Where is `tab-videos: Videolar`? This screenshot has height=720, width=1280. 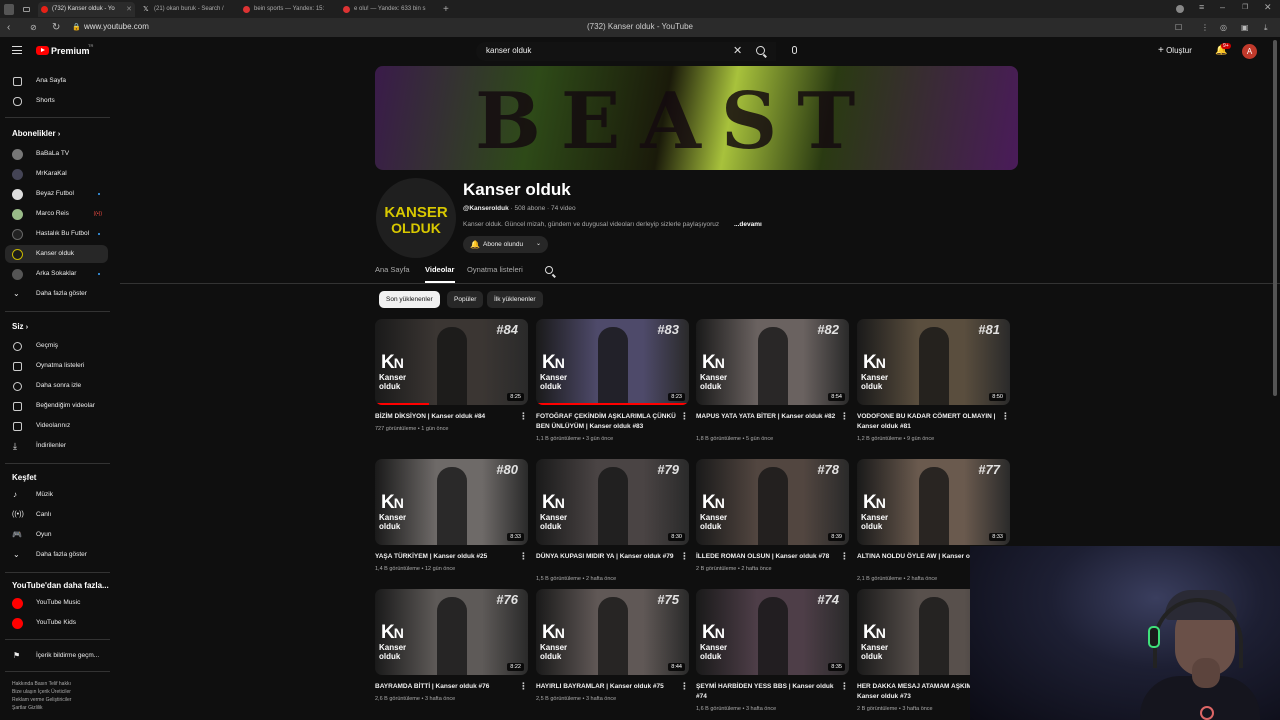 tab-videos: Videolar is located at coordinates (439, 269).